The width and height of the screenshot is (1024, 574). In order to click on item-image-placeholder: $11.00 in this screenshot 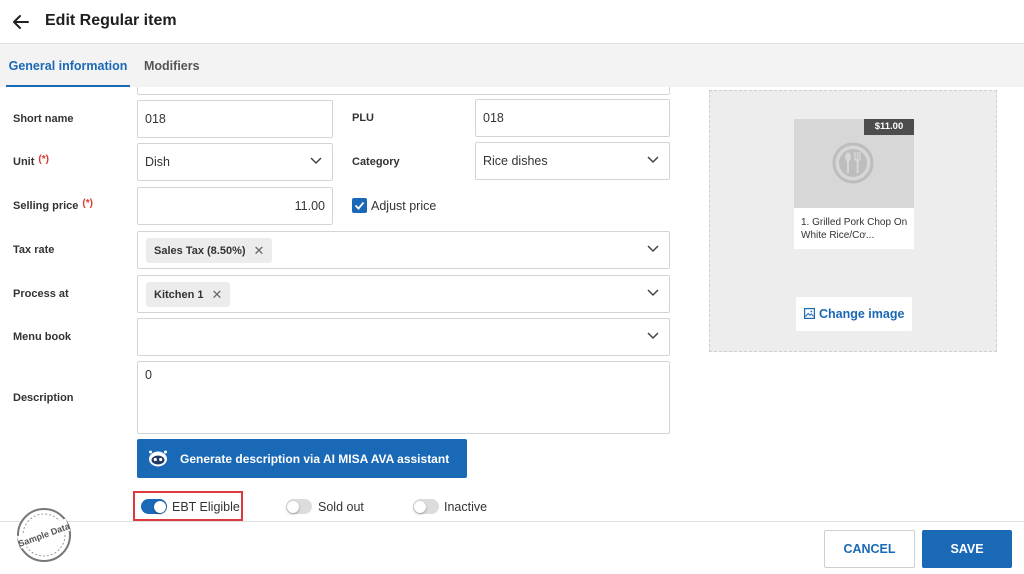, I will do `click(854, 163)`.